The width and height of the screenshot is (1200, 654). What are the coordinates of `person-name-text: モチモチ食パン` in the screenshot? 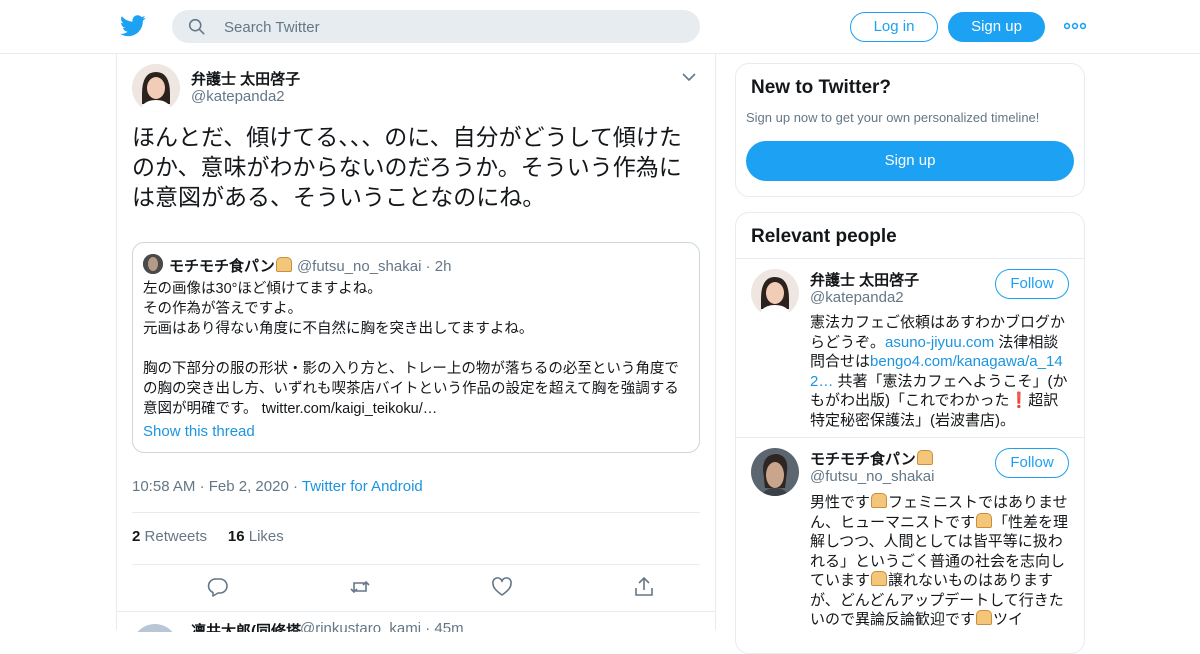 It's located at (863, 459).